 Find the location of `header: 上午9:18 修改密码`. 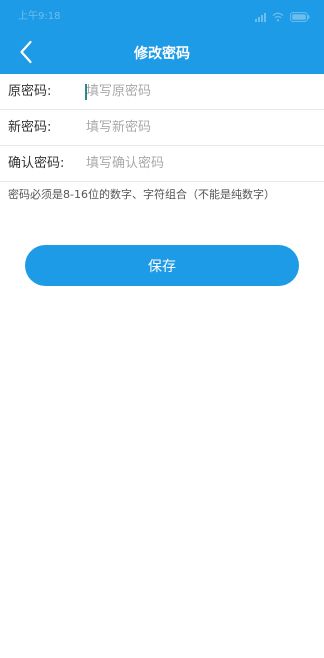

header: 上午9:18 修改密码 is located at coordinates (162, 37).